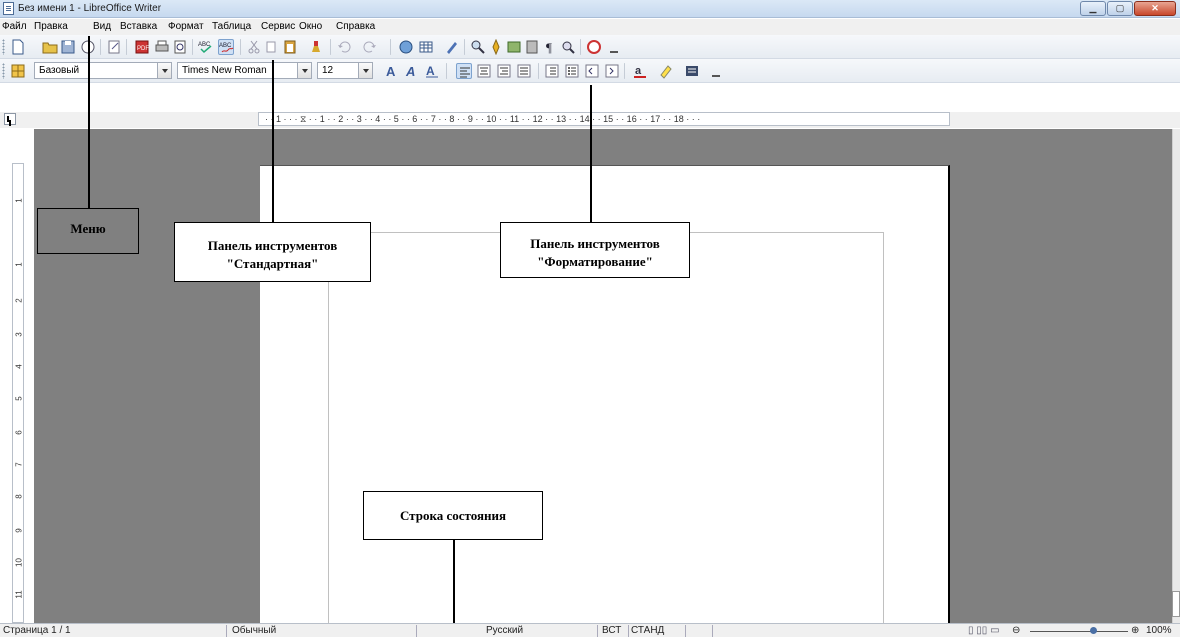 This screenshot has height=637, width=1180. I want to click on zoom-in-icon: ⊕, so click(1135, 630).